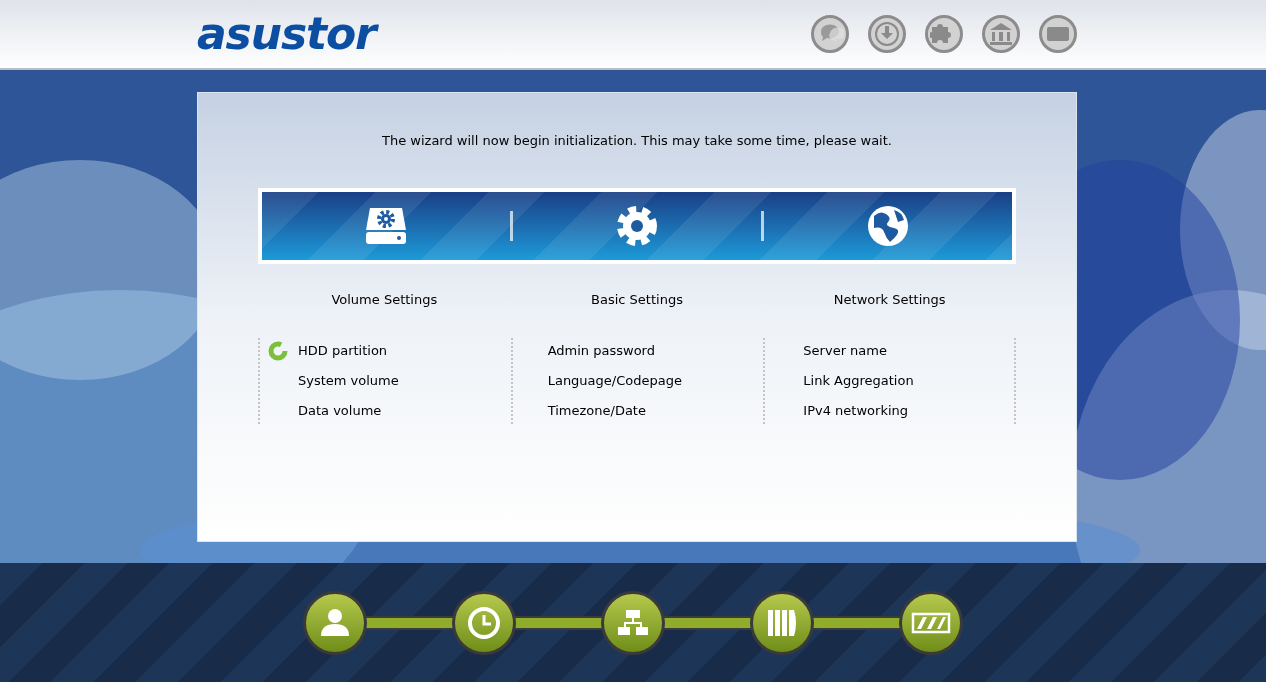 This screenshot has width=1266, height=682. What do you see at coordinates (633, 622) in the screenshot?
I see `network-icon` at bounding box center [633, 622].